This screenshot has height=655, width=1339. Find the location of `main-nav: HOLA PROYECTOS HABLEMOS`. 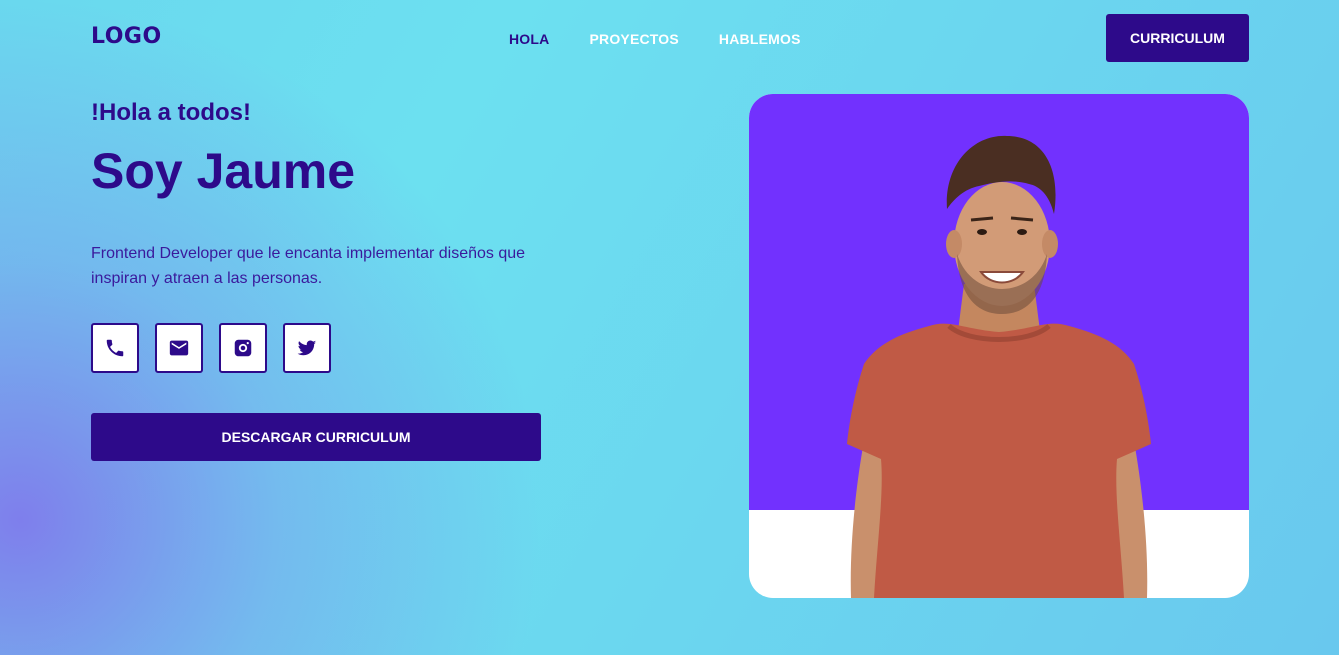

main-nav: HOLA PROYECTOS HABLEMOS is located at coordinates (675, 39).